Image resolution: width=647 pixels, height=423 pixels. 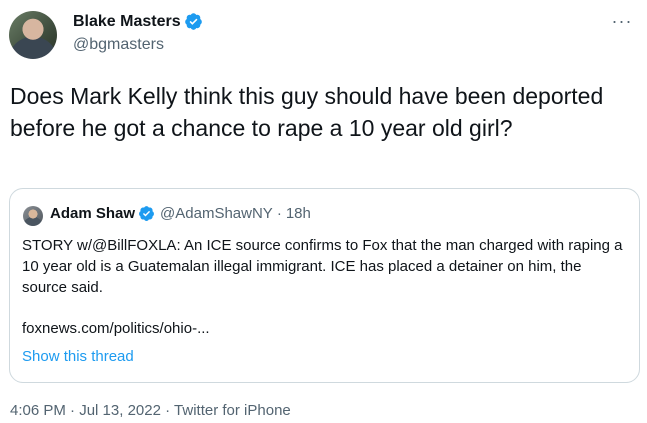 I want to click on quoted-display-name: Adam Shaw, so click(x=92, y=213).